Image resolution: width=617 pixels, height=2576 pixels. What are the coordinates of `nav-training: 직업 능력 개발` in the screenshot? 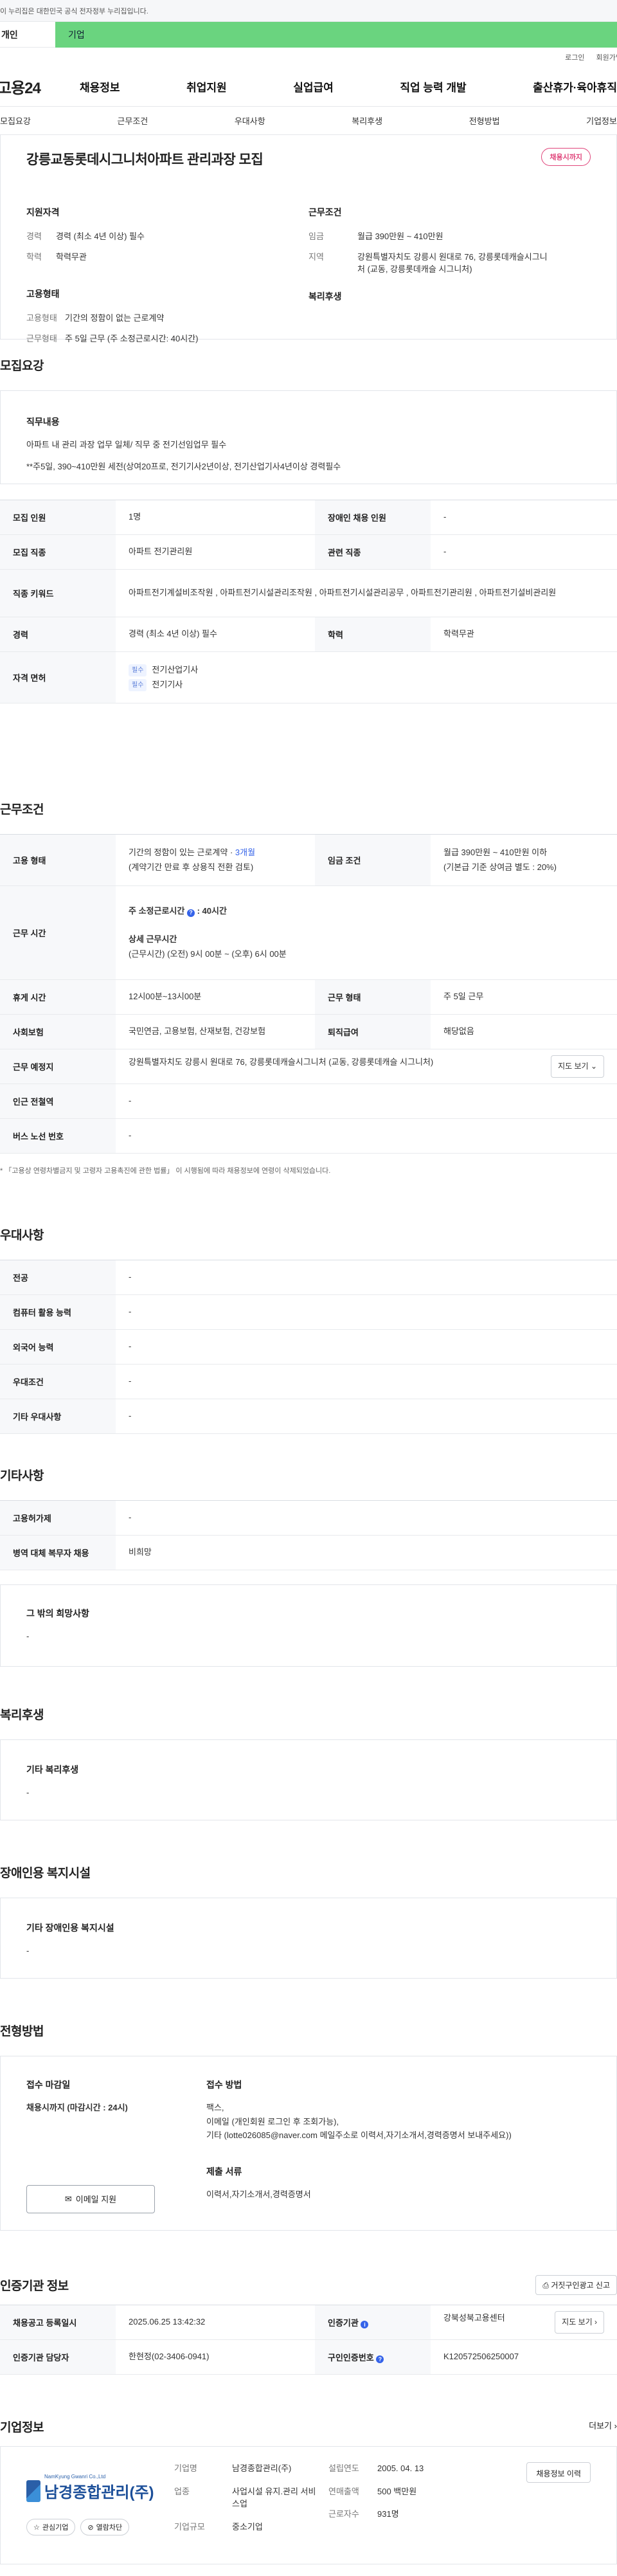 It's located at (433, 86).